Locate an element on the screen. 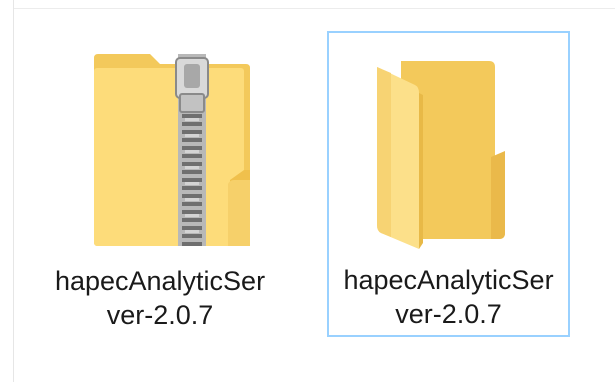 The width and height of the screenshot is (615, 382). folder-icon is located at coordinates (441, 155).